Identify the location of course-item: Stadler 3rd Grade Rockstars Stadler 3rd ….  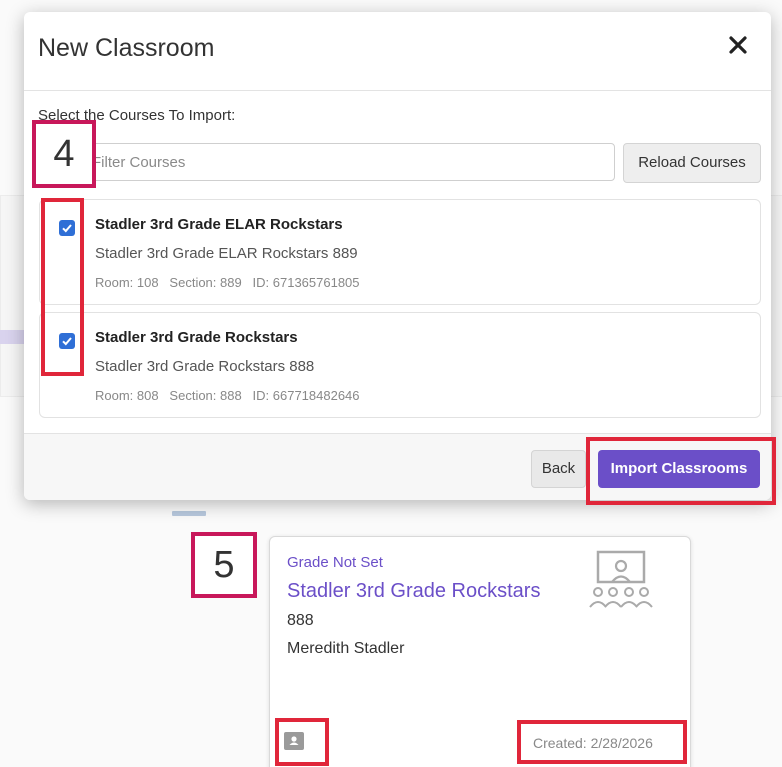
(400, 365).